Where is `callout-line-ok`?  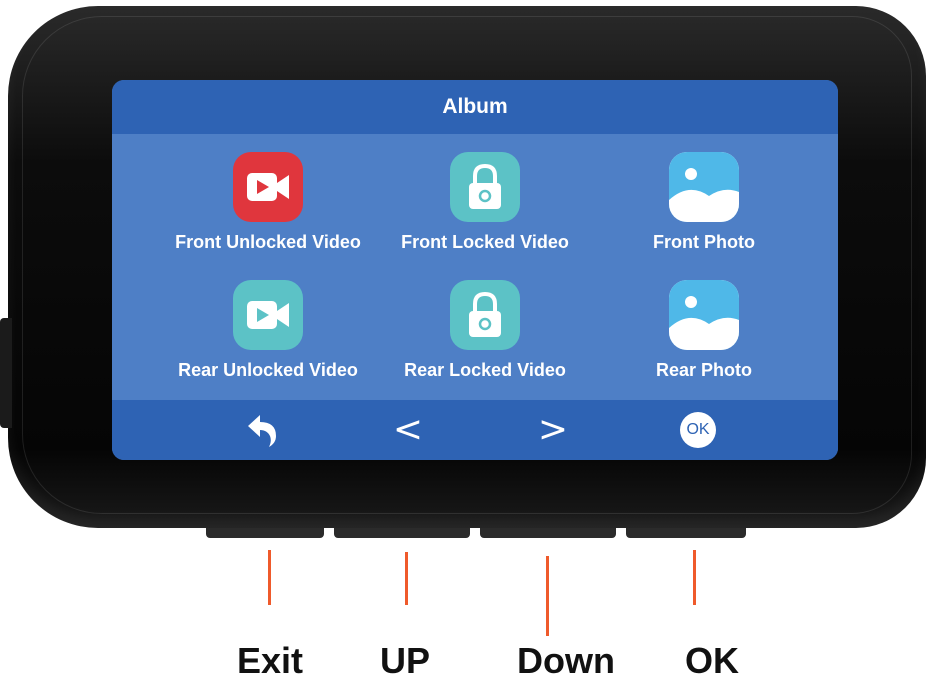
callout-line-ok is located at coordinates (694, 577).